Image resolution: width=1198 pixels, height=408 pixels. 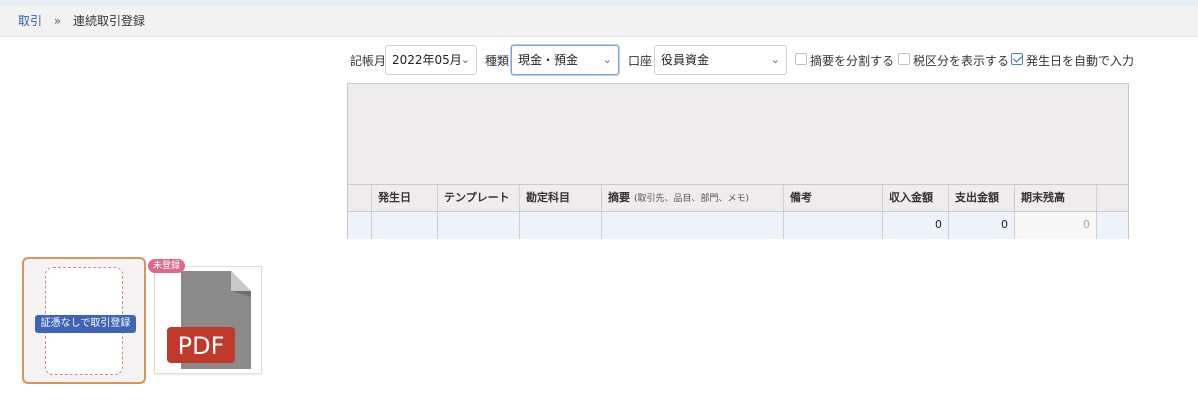 What do you see at coordinates (368, 61) in the screenshot?
I see `month-label: 記帳月` at bounding box center [368, 61].